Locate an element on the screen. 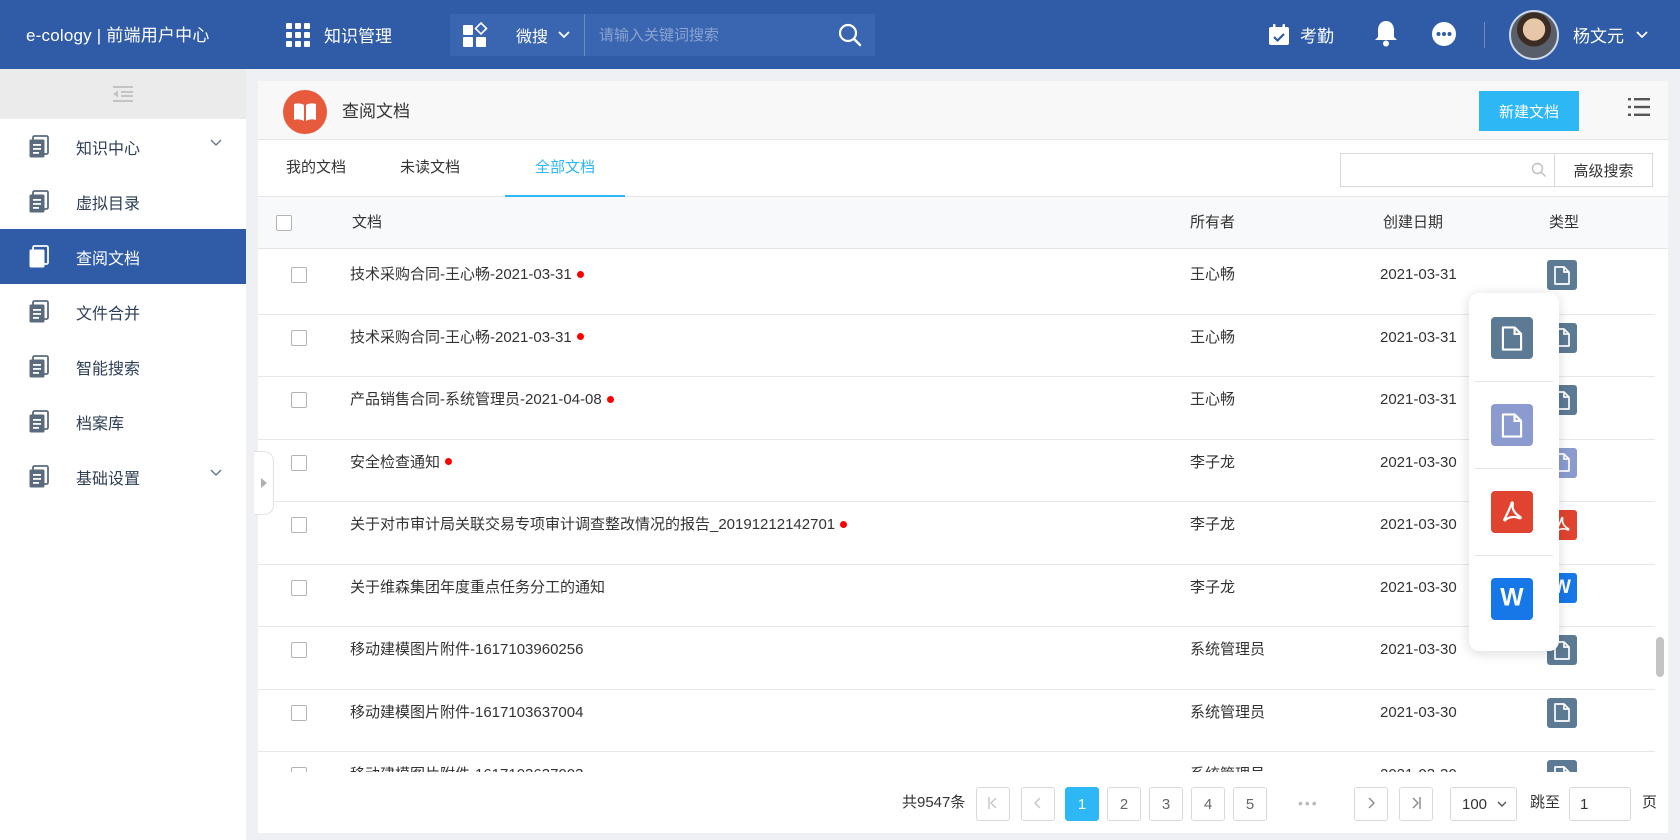 The width and height of the screenshot is (1680, 840). sidebar-item-view-documents: 查阅文档 is located at coordinates (123, 256).